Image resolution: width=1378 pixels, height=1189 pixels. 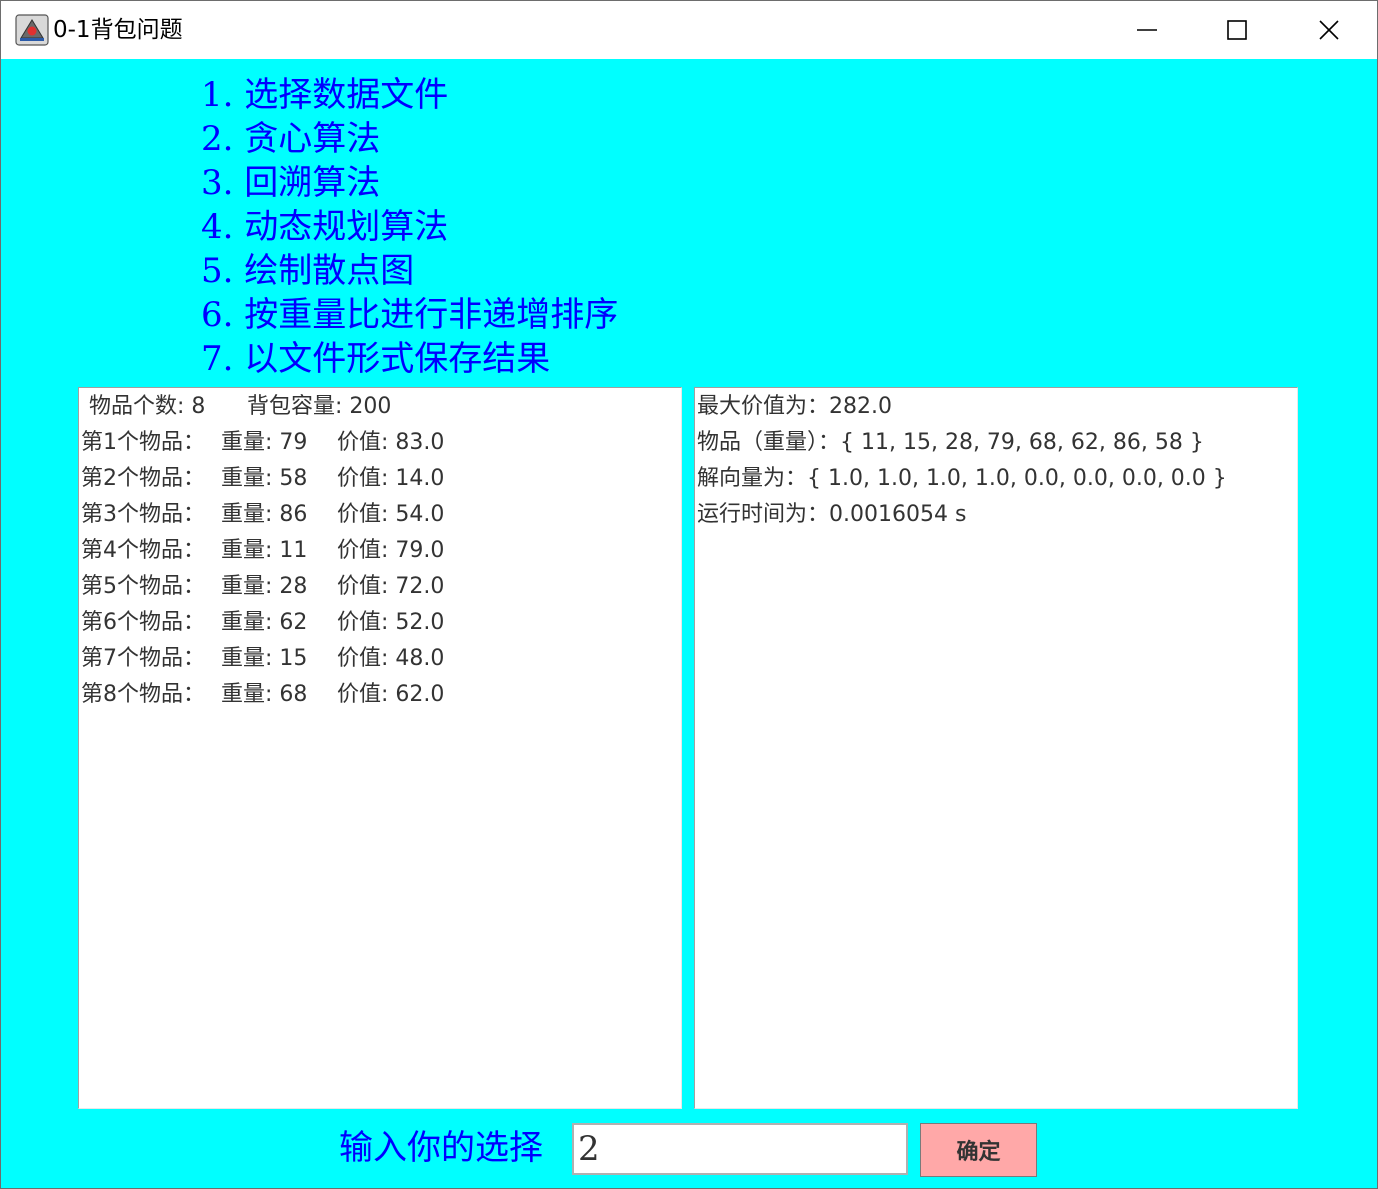 I want to click on item-value: 价值: 54.0, so click(x=391, y=514).